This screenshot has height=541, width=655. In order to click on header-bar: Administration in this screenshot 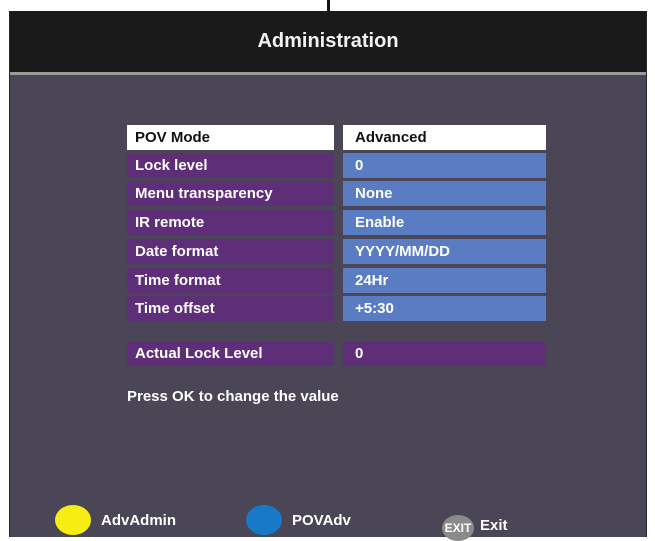, I will do `click(328, 43)`.